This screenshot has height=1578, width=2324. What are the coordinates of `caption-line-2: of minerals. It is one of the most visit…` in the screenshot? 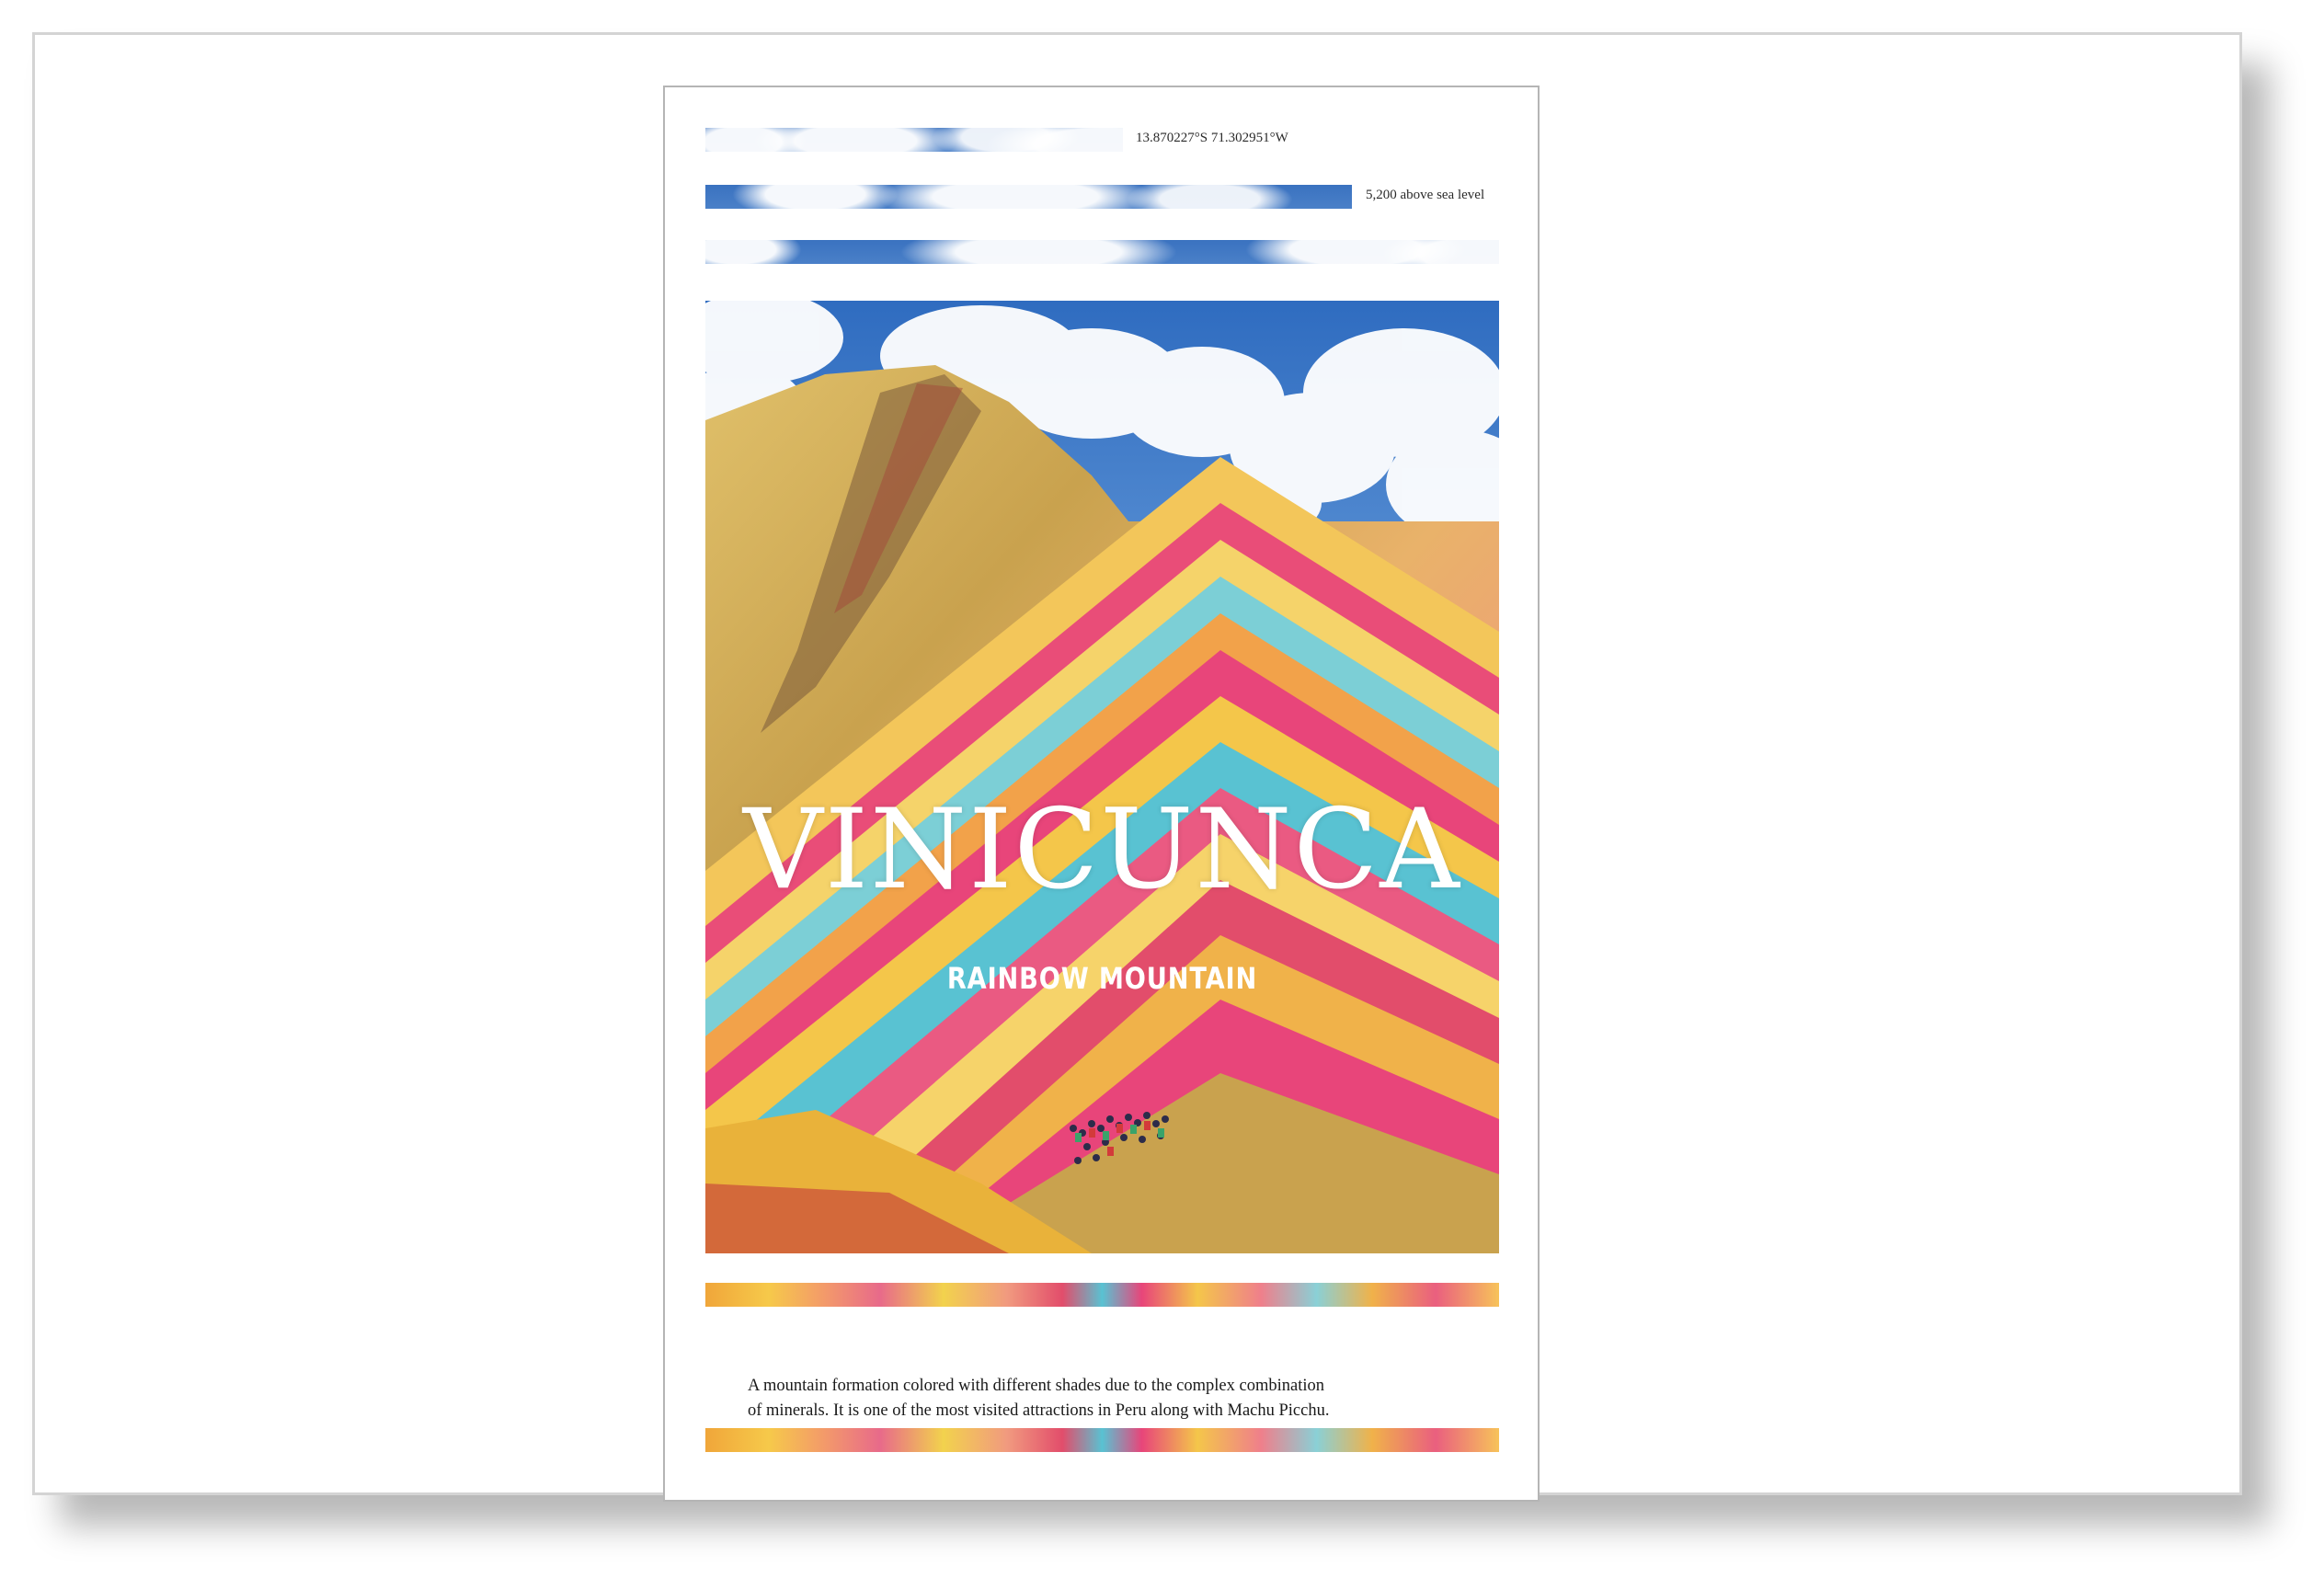 It's located at (1039, 1410).